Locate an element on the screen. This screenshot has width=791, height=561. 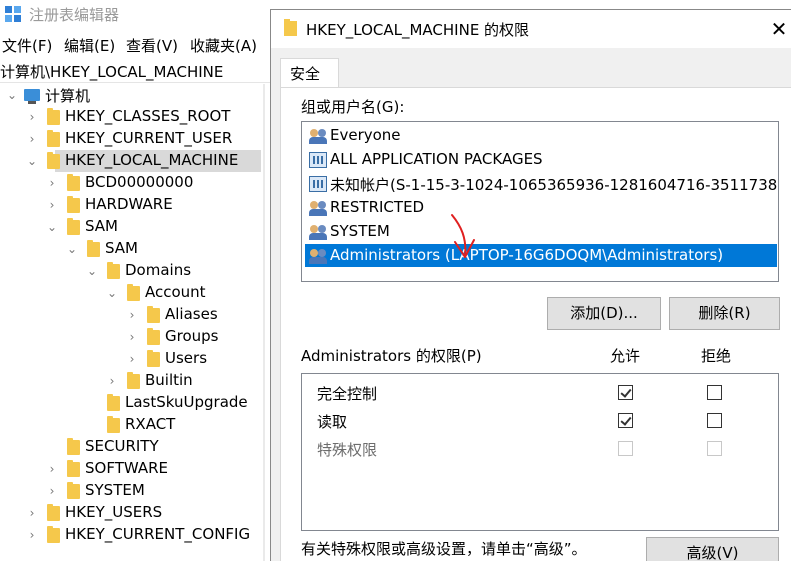
dialog-title-bar: HKEY_LOCAL_MACHINE 的权限 ✕ is located at coordinates (531, 29).